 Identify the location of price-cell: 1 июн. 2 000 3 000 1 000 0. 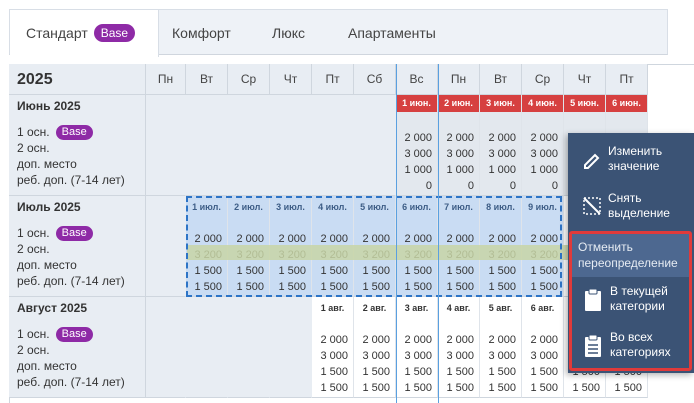
(417, 145).